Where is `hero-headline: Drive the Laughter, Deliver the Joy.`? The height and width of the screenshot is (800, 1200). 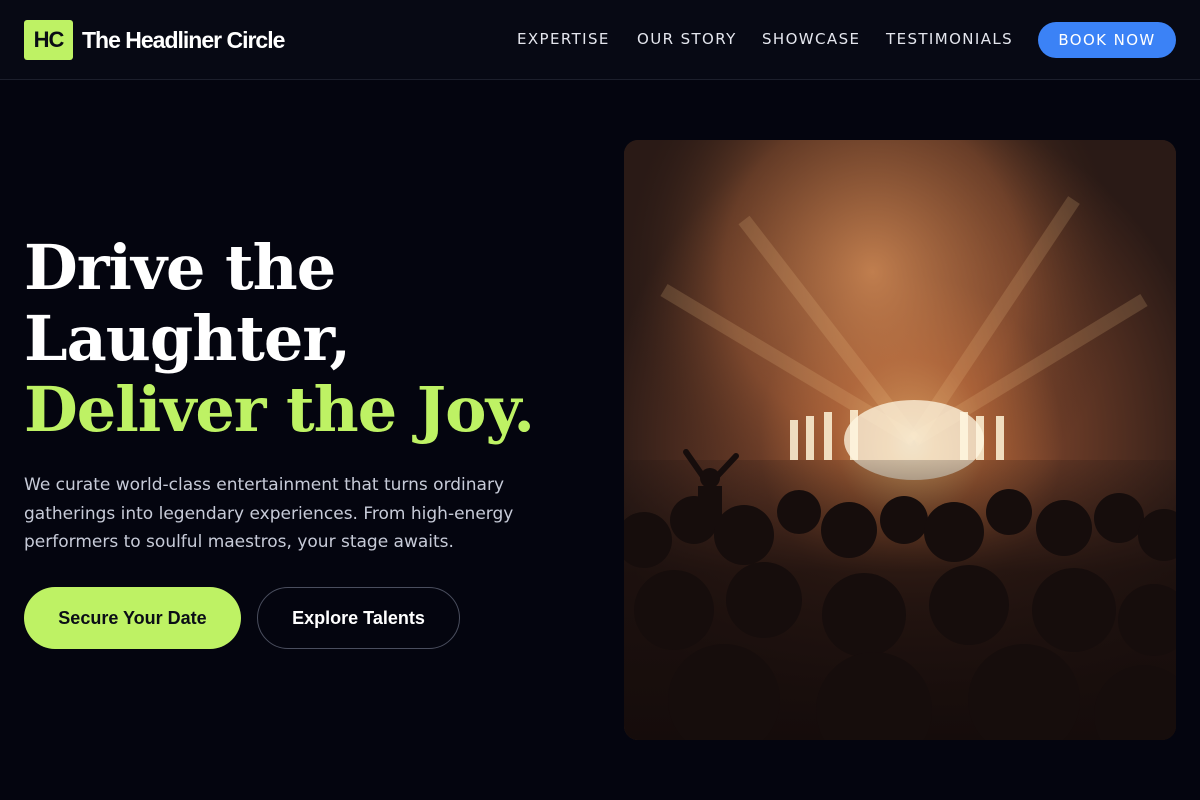
hero-headline: Drive the Laughter, Deliver the Joy. is located at coordinates (304, 338).